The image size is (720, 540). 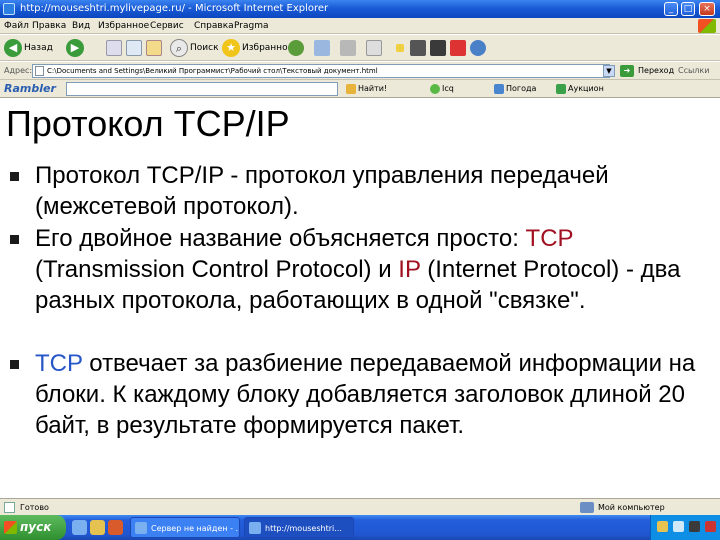 I want to click on close-button: ×, so click(x=707, y=9).